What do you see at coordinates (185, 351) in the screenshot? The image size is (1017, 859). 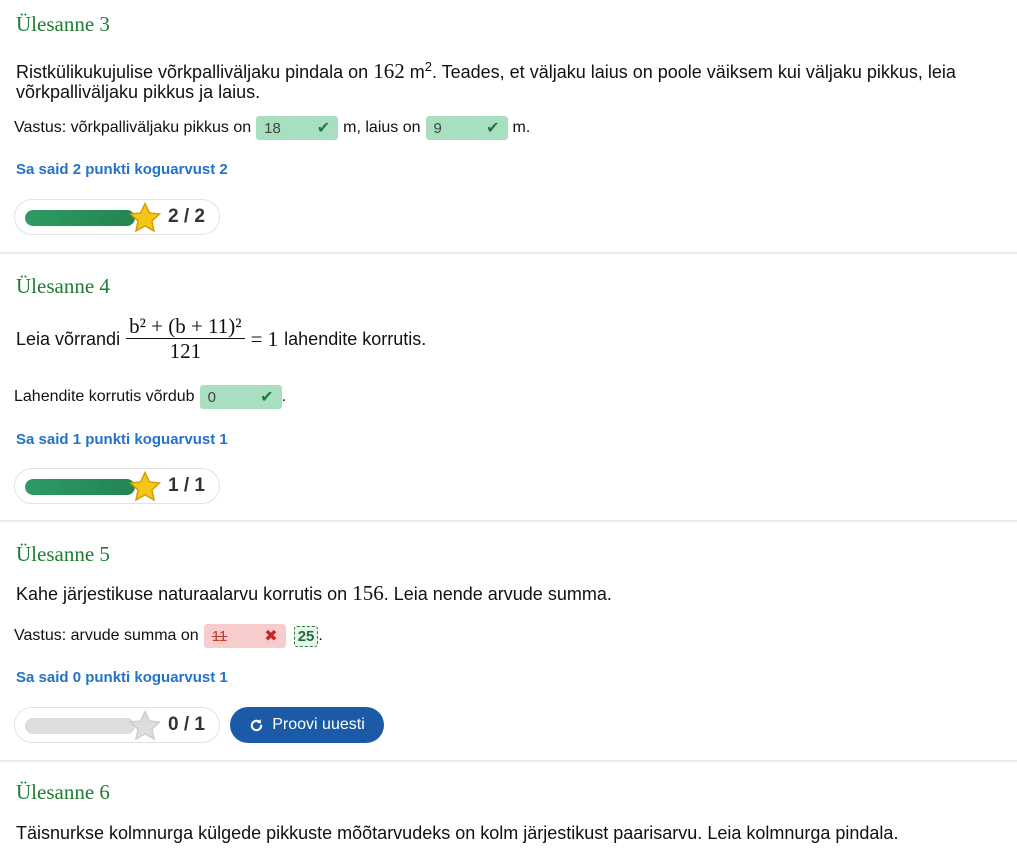 I see `fraction-denominator: 121` at bounding box center [185, 351].